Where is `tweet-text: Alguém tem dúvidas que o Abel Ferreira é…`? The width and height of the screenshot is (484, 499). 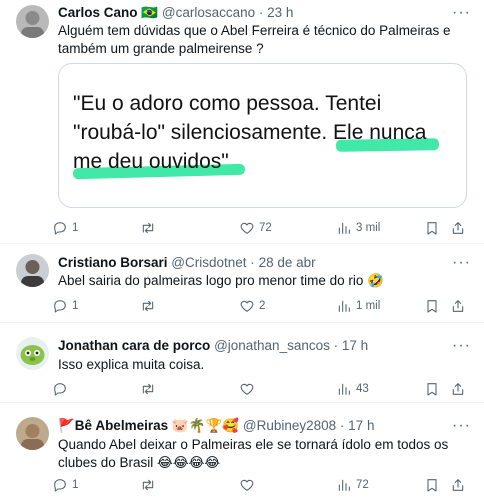 tweet-text: Alguém tem dúvidas que o Abel Ferreira é… is located at coordinates (254, 39).